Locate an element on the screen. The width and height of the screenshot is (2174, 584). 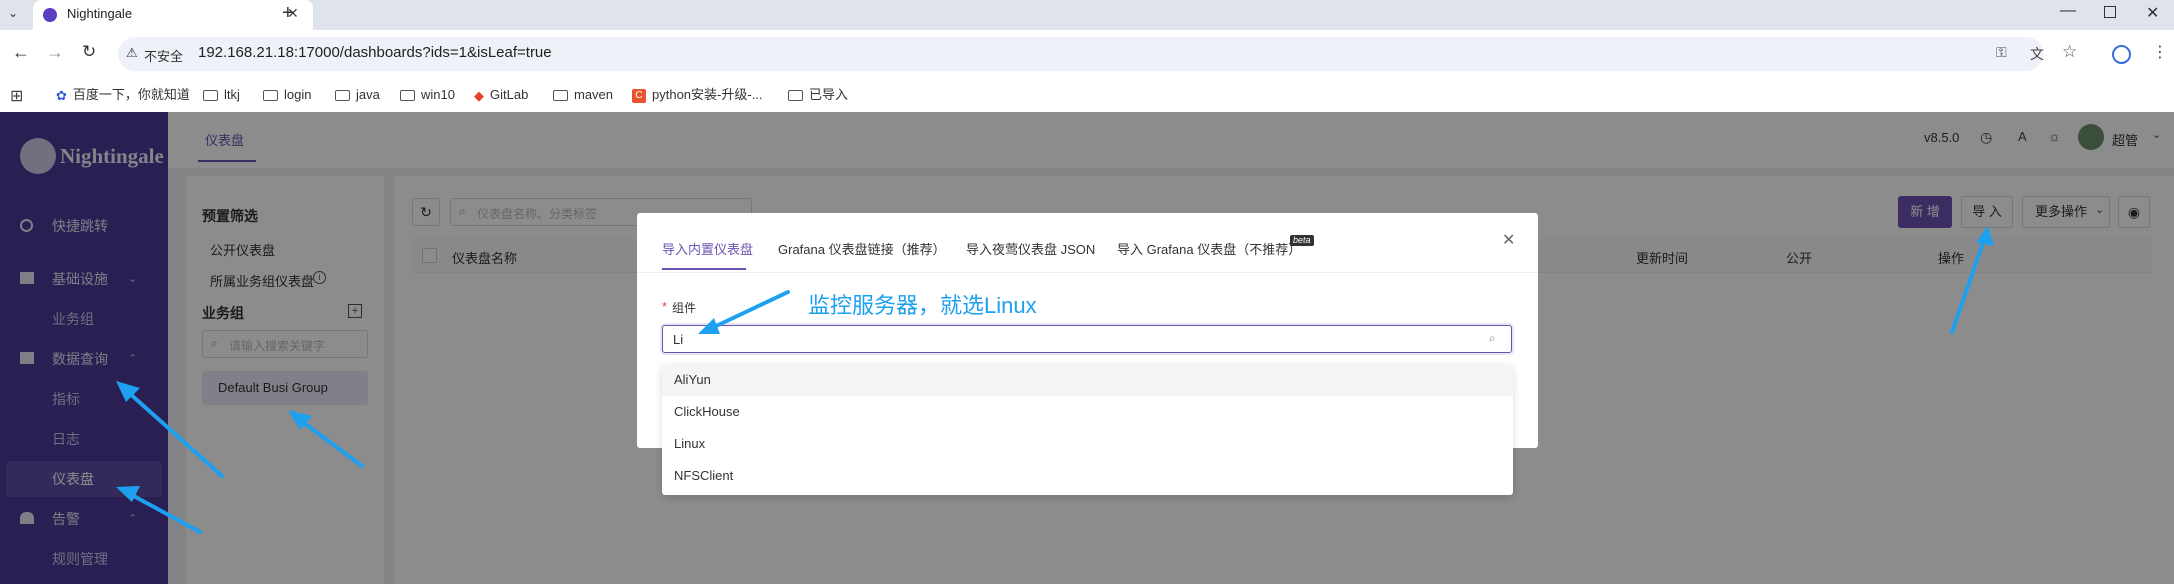
arrow-to-import-button is located at coordinates (1972, 280).